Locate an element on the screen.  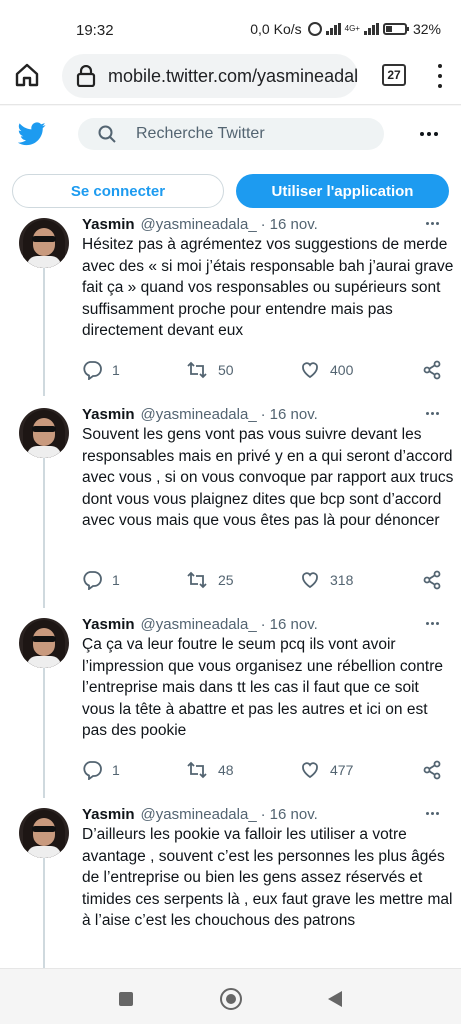
search-input: Recherche Twitter is located at coordinates (231, 134).